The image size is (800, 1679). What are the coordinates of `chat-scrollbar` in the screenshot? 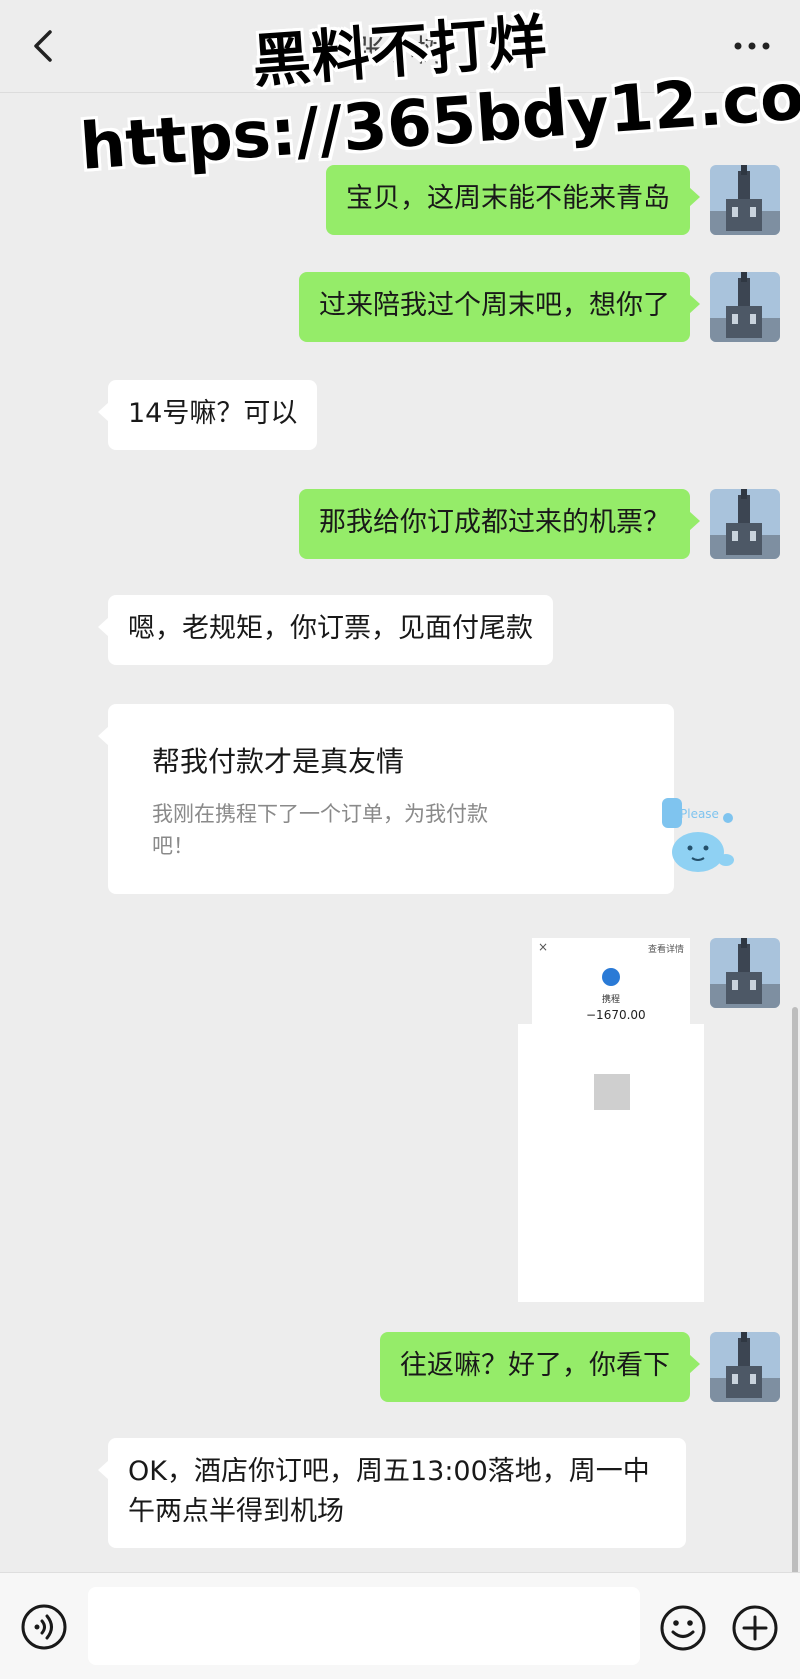 It's located at (795, 1307).